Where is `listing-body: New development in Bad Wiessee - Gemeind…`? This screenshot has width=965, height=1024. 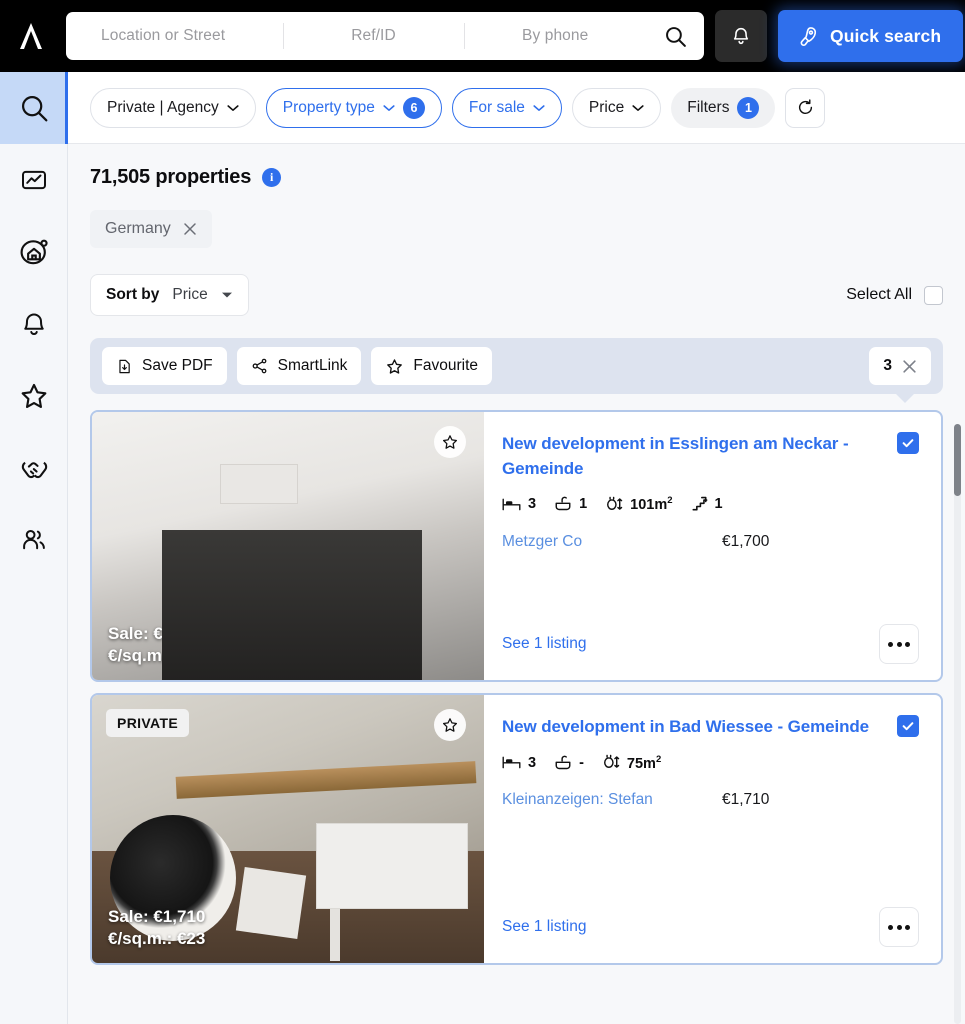 listing-body: New development in Bad Wiessee - Gemeind… is located at coordinates (712, 829).